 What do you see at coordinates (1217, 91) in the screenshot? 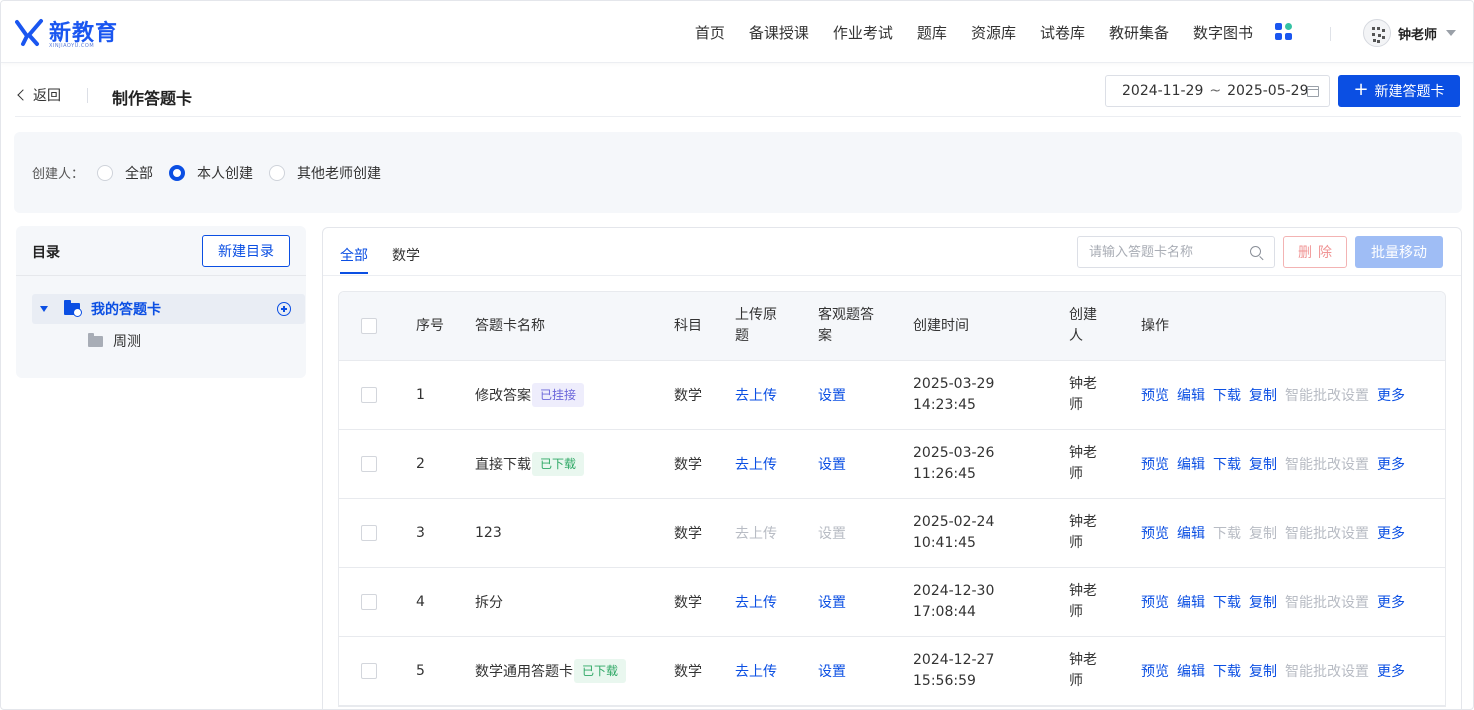
I see `date-range-picker: 2024-11-29 ~ 2025-05-29` at bounding box center [1217, 91].